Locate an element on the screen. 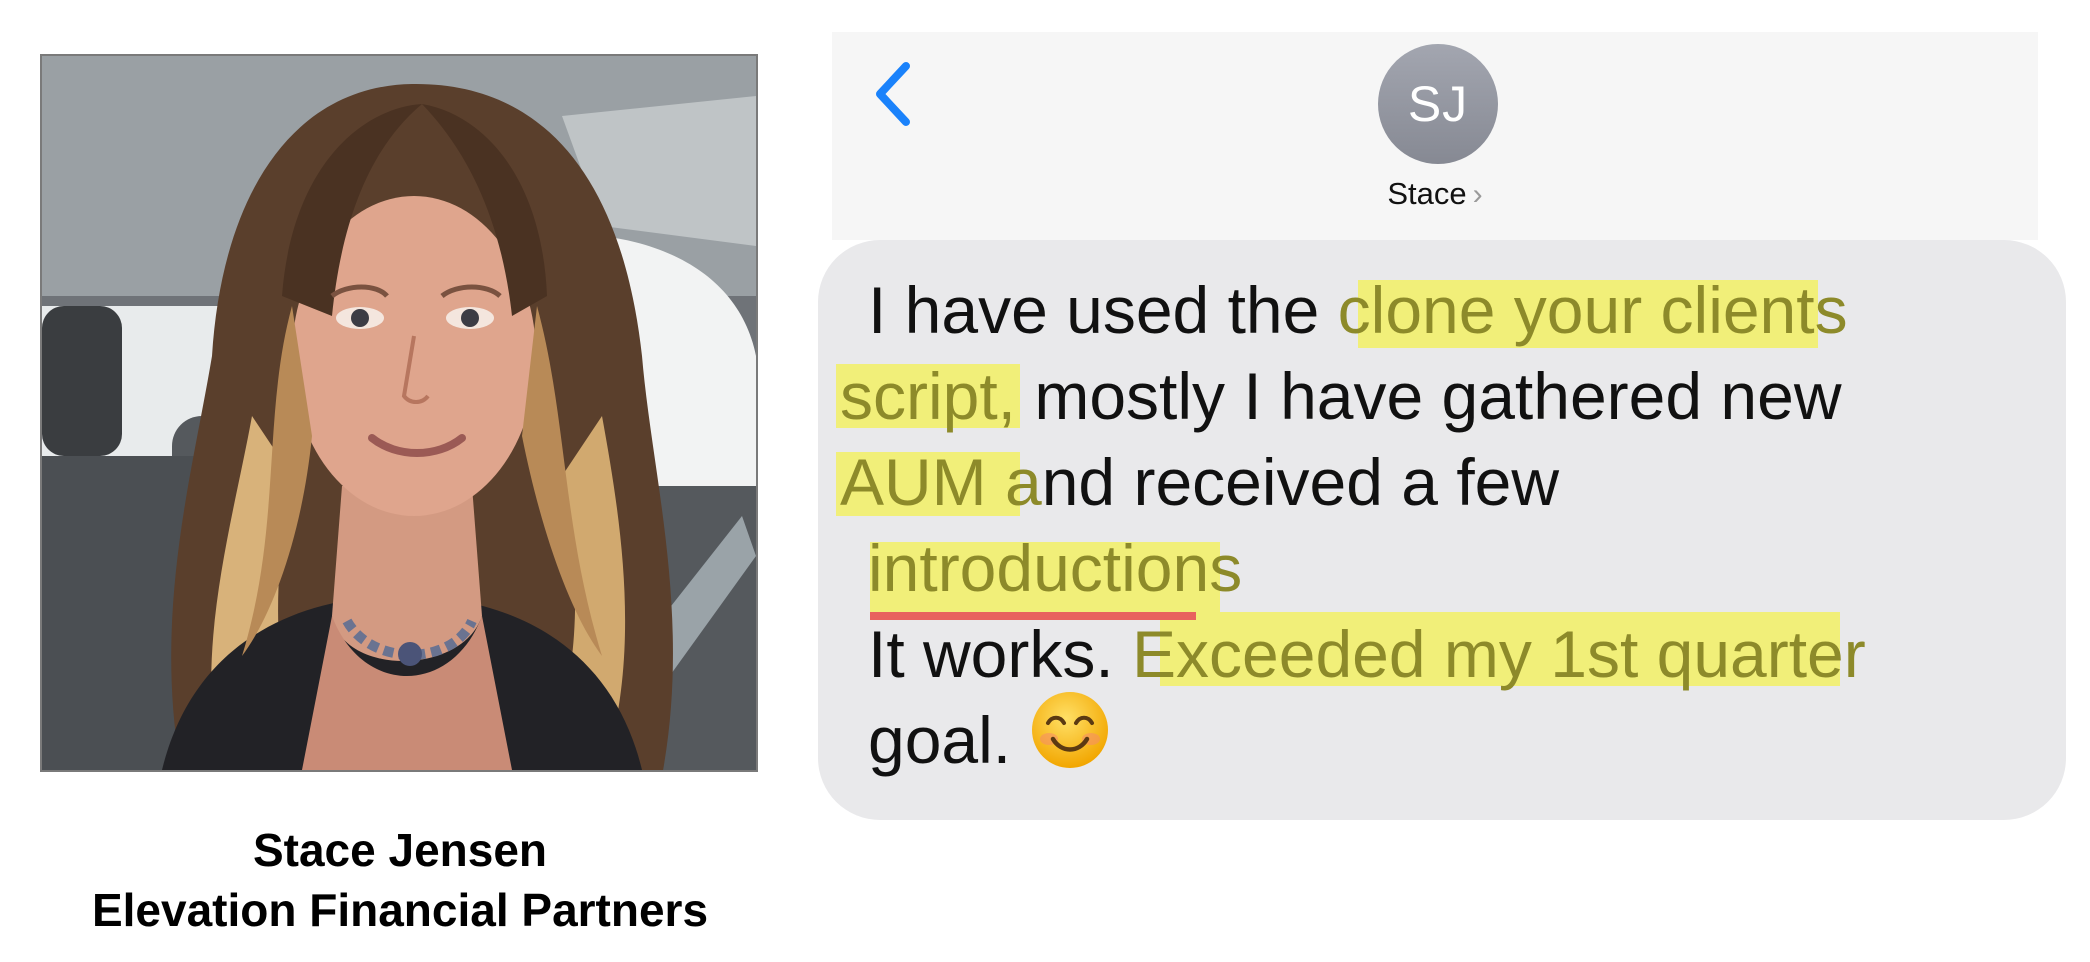 This screenshot has width=2090, height=962. message-line-5: It works. Exceeded my 1st quarter is located at coordinates (1367, 654).